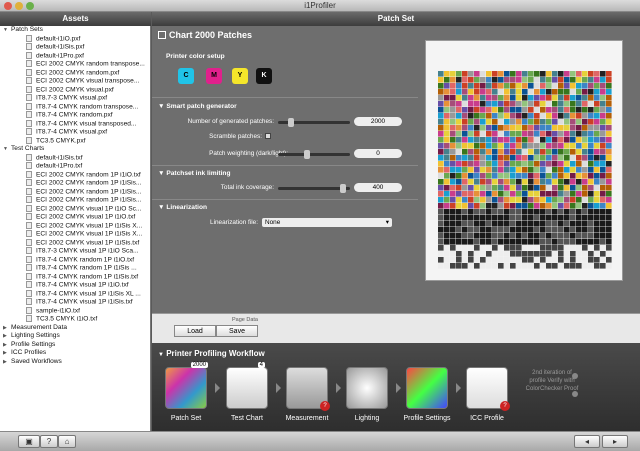 The width and height of the screenshot is (640, 451). Describe the element at coordinates (75, 115) in the screenshot. I see `tree-item: IT8.7-4 CMYK random.pxf` at that location.